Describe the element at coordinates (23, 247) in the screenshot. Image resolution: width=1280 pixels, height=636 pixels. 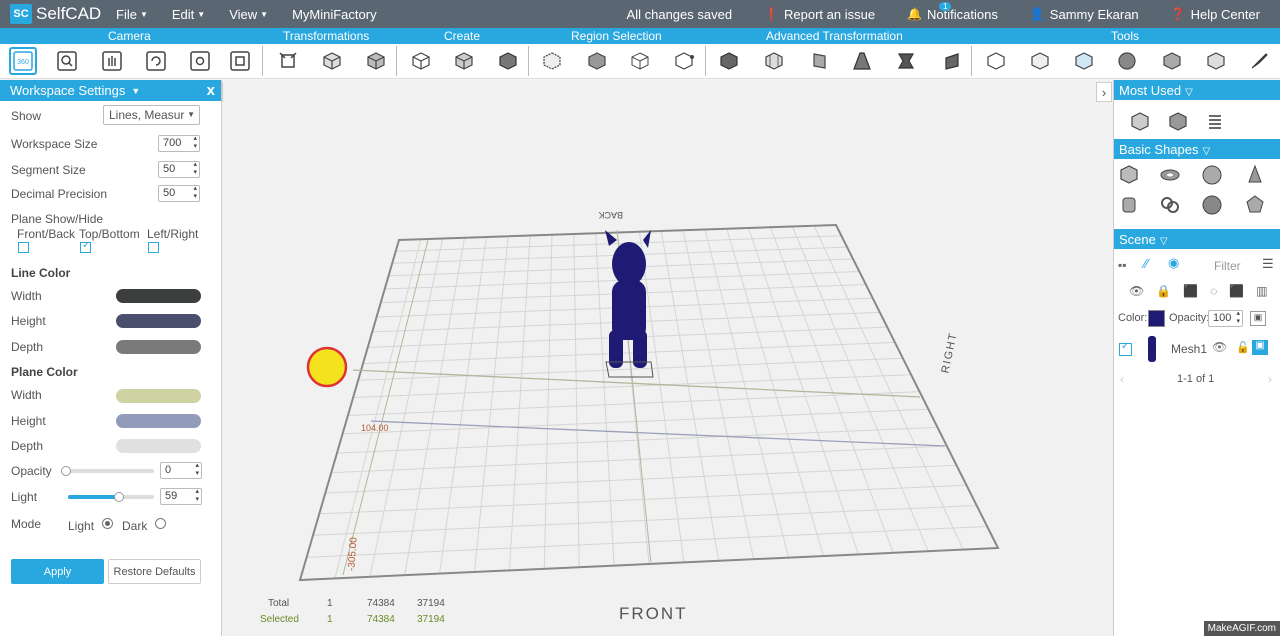
I see `front-back-checkbox` at that location.